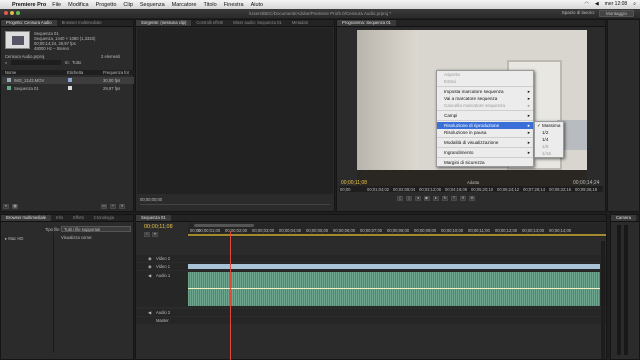  What do you see at coordinates (209, 23) in the screenshot?
I see `tab-effect-controls: Controlli effetti` at bounding box center [209, 23].